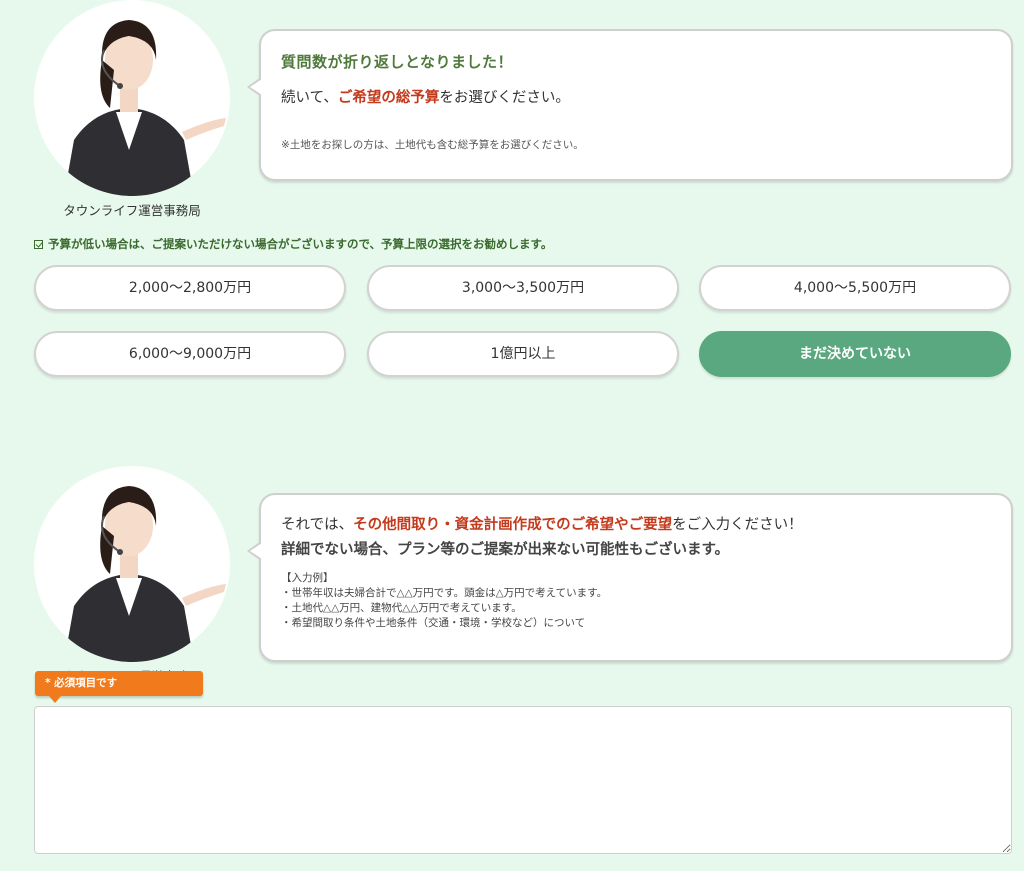 This screenshot has width=1024, height=871. What do you see at coordinates (523, 354) in the screenshot?
I see `budget-option-5: 1億円以上` at bounding box center [523, 354].